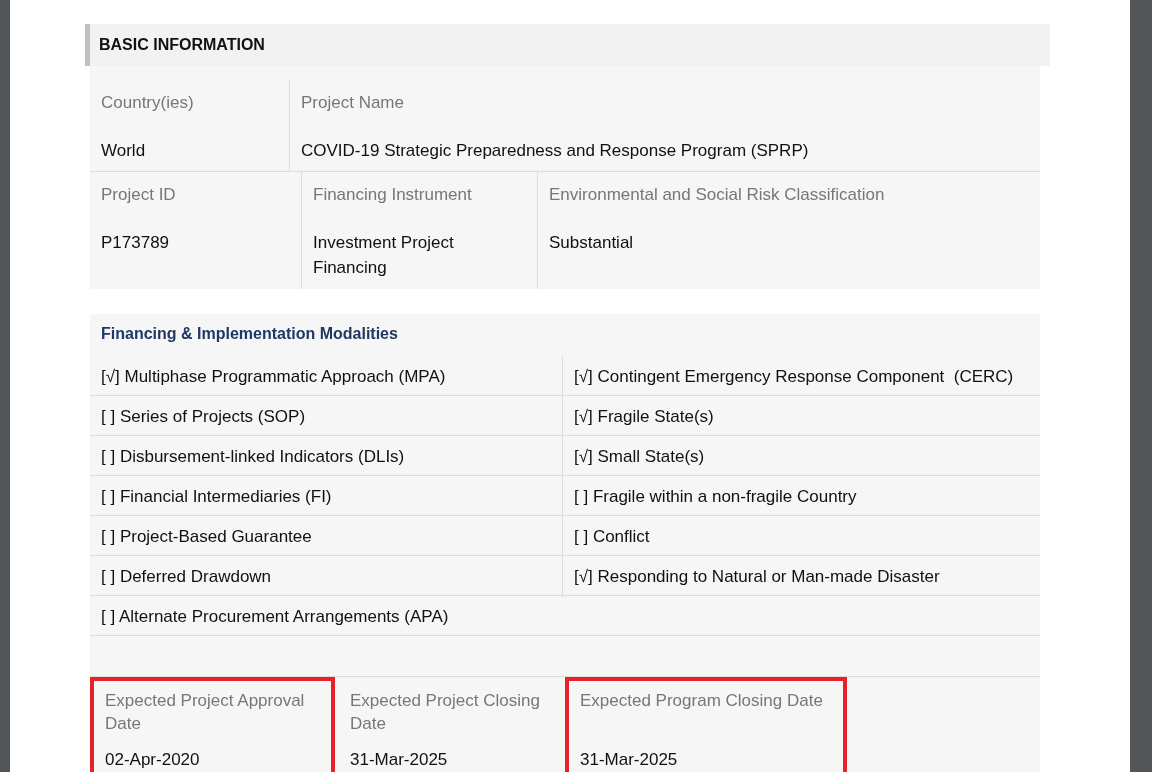 This screenshot has height=772, width=1152. Describe the element at coordinates (393, 195) in the screenshot. I see `field-label: Financing Instrument` at that location.